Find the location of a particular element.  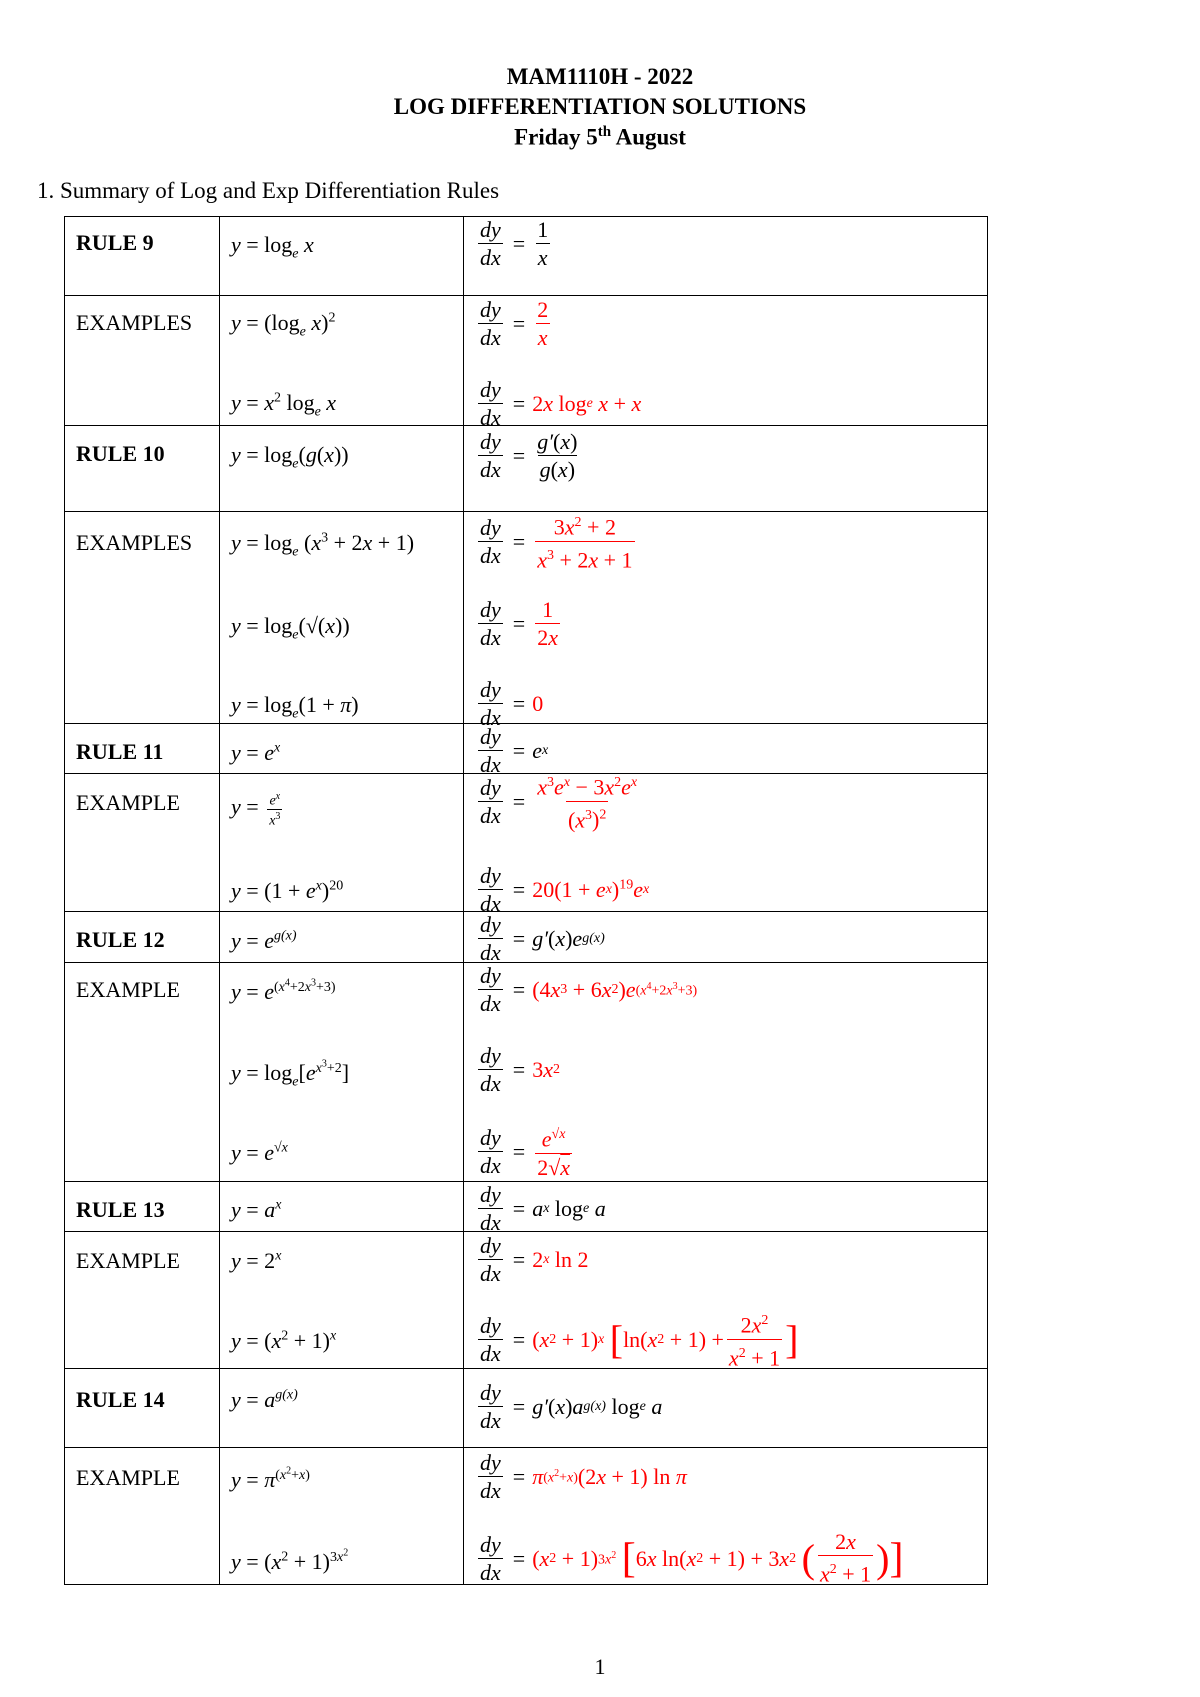

derivative-answer: dy dx = (x 2 + 1) x [ln(x 2 + 1) +2x2 x2 + 1] is located at coordinates (638, 1341).